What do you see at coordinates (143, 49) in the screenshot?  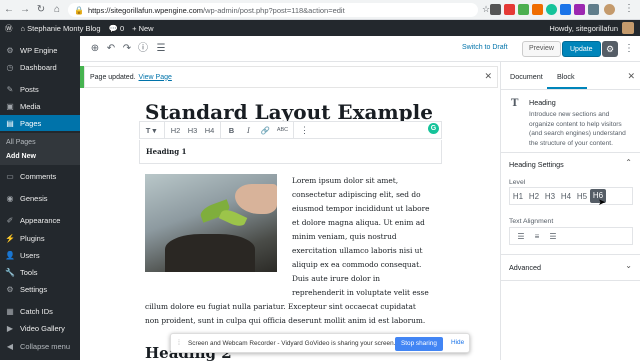 I see `content-info-icon: ⓘ` at bounding box center [143, 49].